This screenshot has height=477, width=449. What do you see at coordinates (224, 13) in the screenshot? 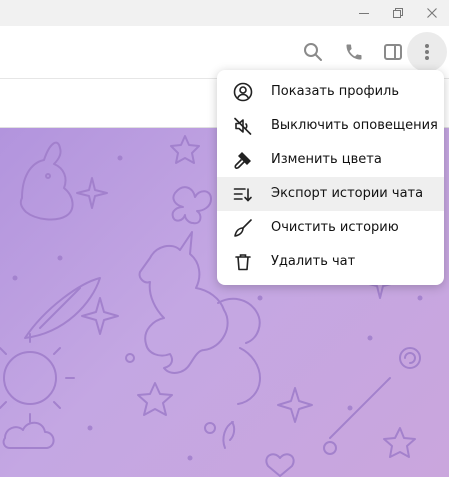
I see `window-titlebar` at bounding box center [224, 13].